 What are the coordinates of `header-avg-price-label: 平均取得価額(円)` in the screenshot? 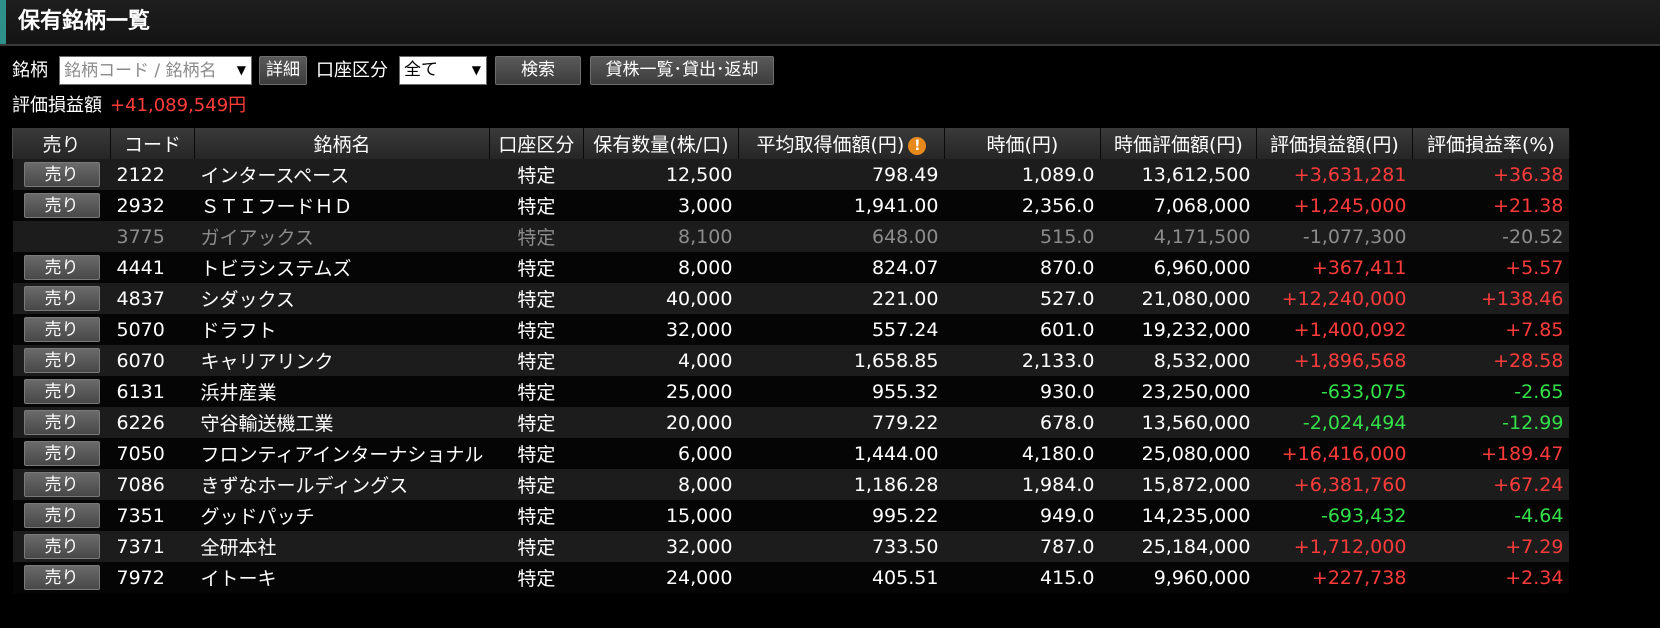 It's located at (830, 145).